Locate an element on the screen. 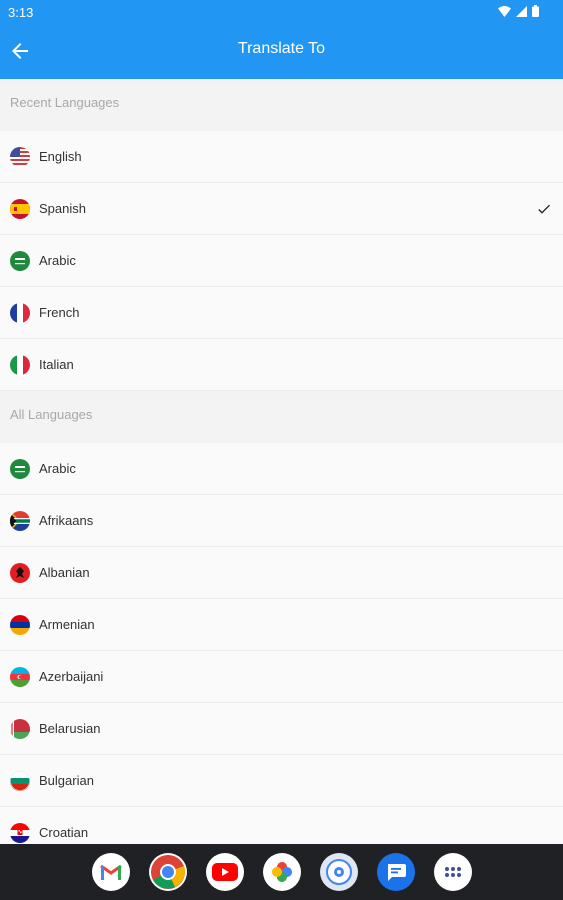 The image size is (563, 900). app-dock is located at coordinates (281, 872).